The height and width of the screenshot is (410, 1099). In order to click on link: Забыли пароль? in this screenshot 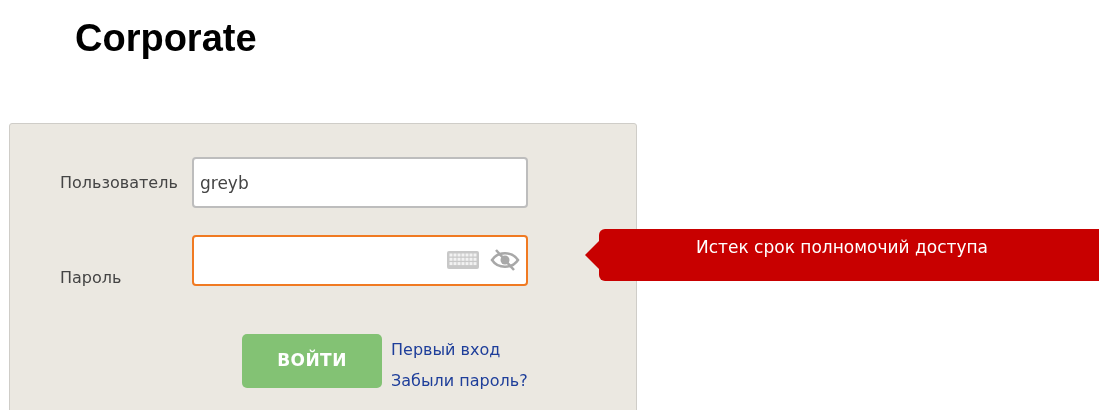, I will do `click(459, 380)`.